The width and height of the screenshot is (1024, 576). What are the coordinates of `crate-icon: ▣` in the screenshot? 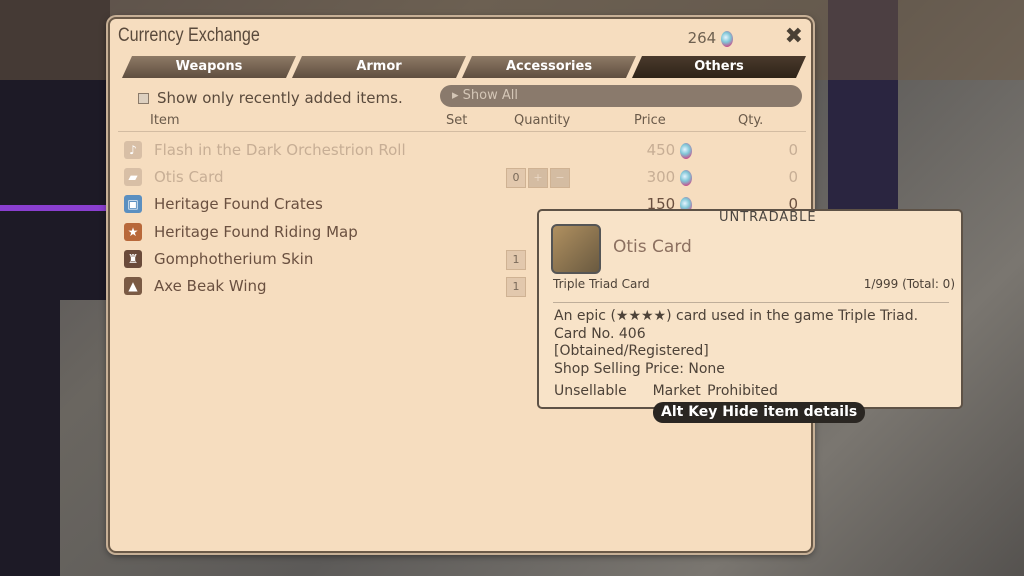 It's located at (133, 204).